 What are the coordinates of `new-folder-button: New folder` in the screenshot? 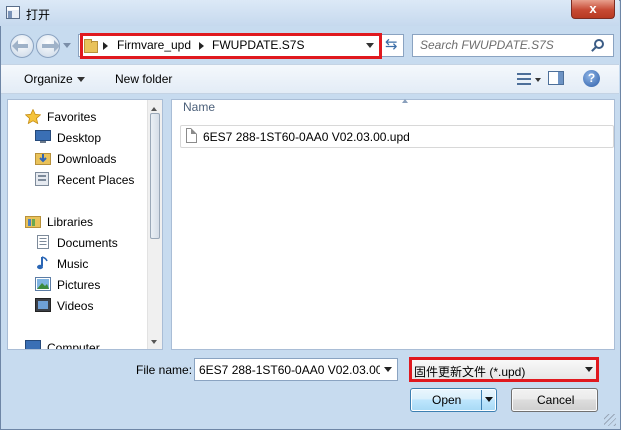 It's located at (143, 79).